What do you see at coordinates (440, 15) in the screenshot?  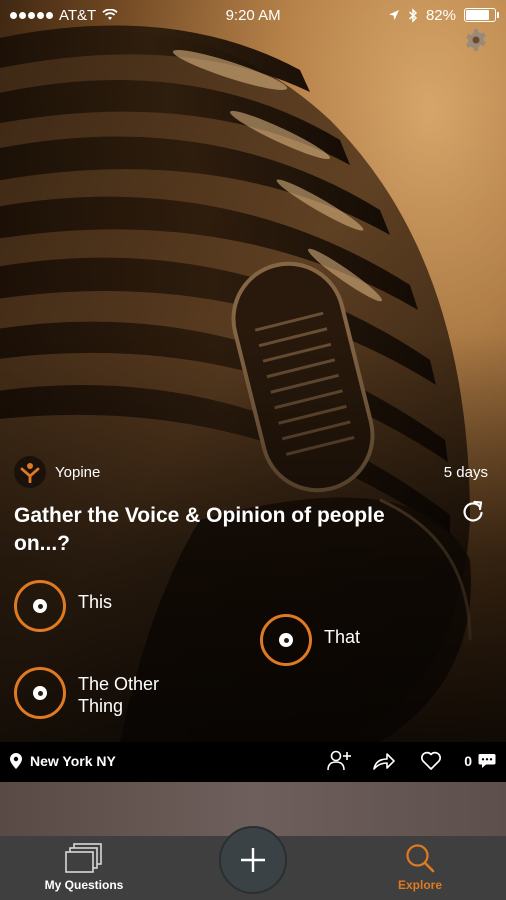 I see `battery-percent: 82%` at bounding box center [440, 15].